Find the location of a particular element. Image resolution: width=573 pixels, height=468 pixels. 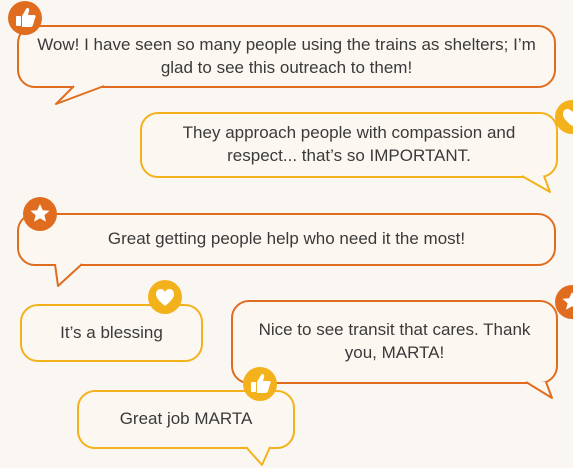

thumbs-up-icon is located at coordinates (260, 384).